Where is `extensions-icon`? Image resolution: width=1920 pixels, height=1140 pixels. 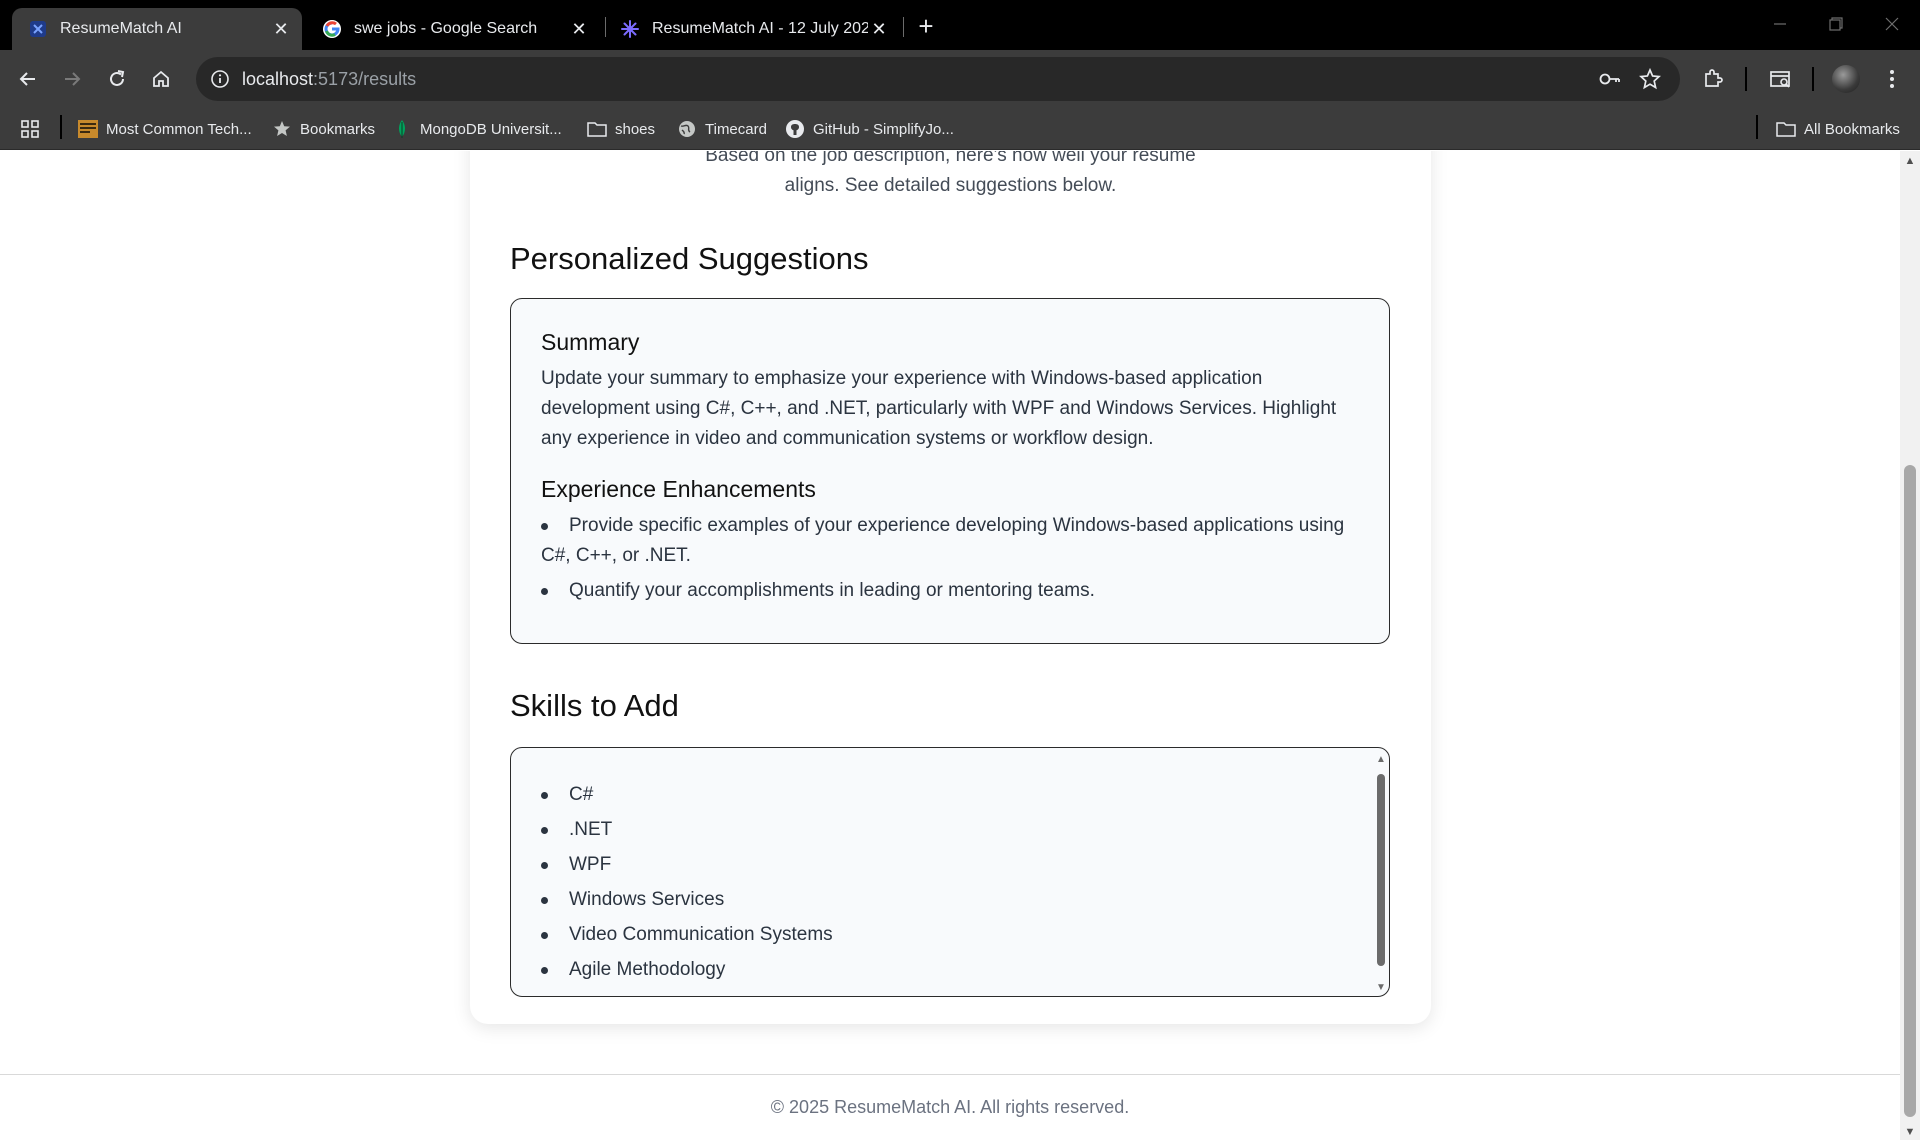 extensions-icon is located at coordinates (1713, 79).